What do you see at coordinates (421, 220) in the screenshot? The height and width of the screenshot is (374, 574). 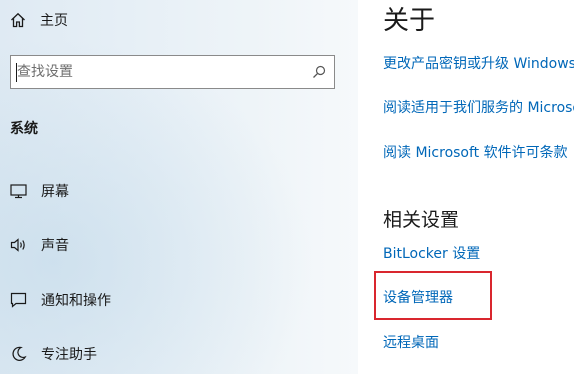 I see `related-settings-title: 相关设置` at bounding box center [421, 220].